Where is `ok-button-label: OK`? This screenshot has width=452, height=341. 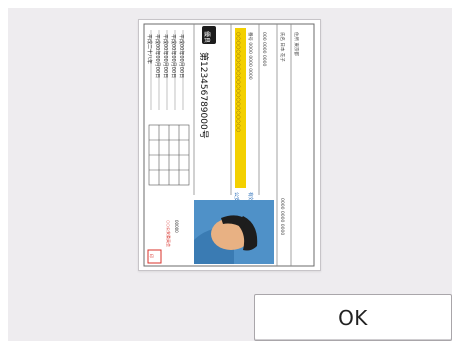 ok-button-label: OK is located at coordinates (353, 317).